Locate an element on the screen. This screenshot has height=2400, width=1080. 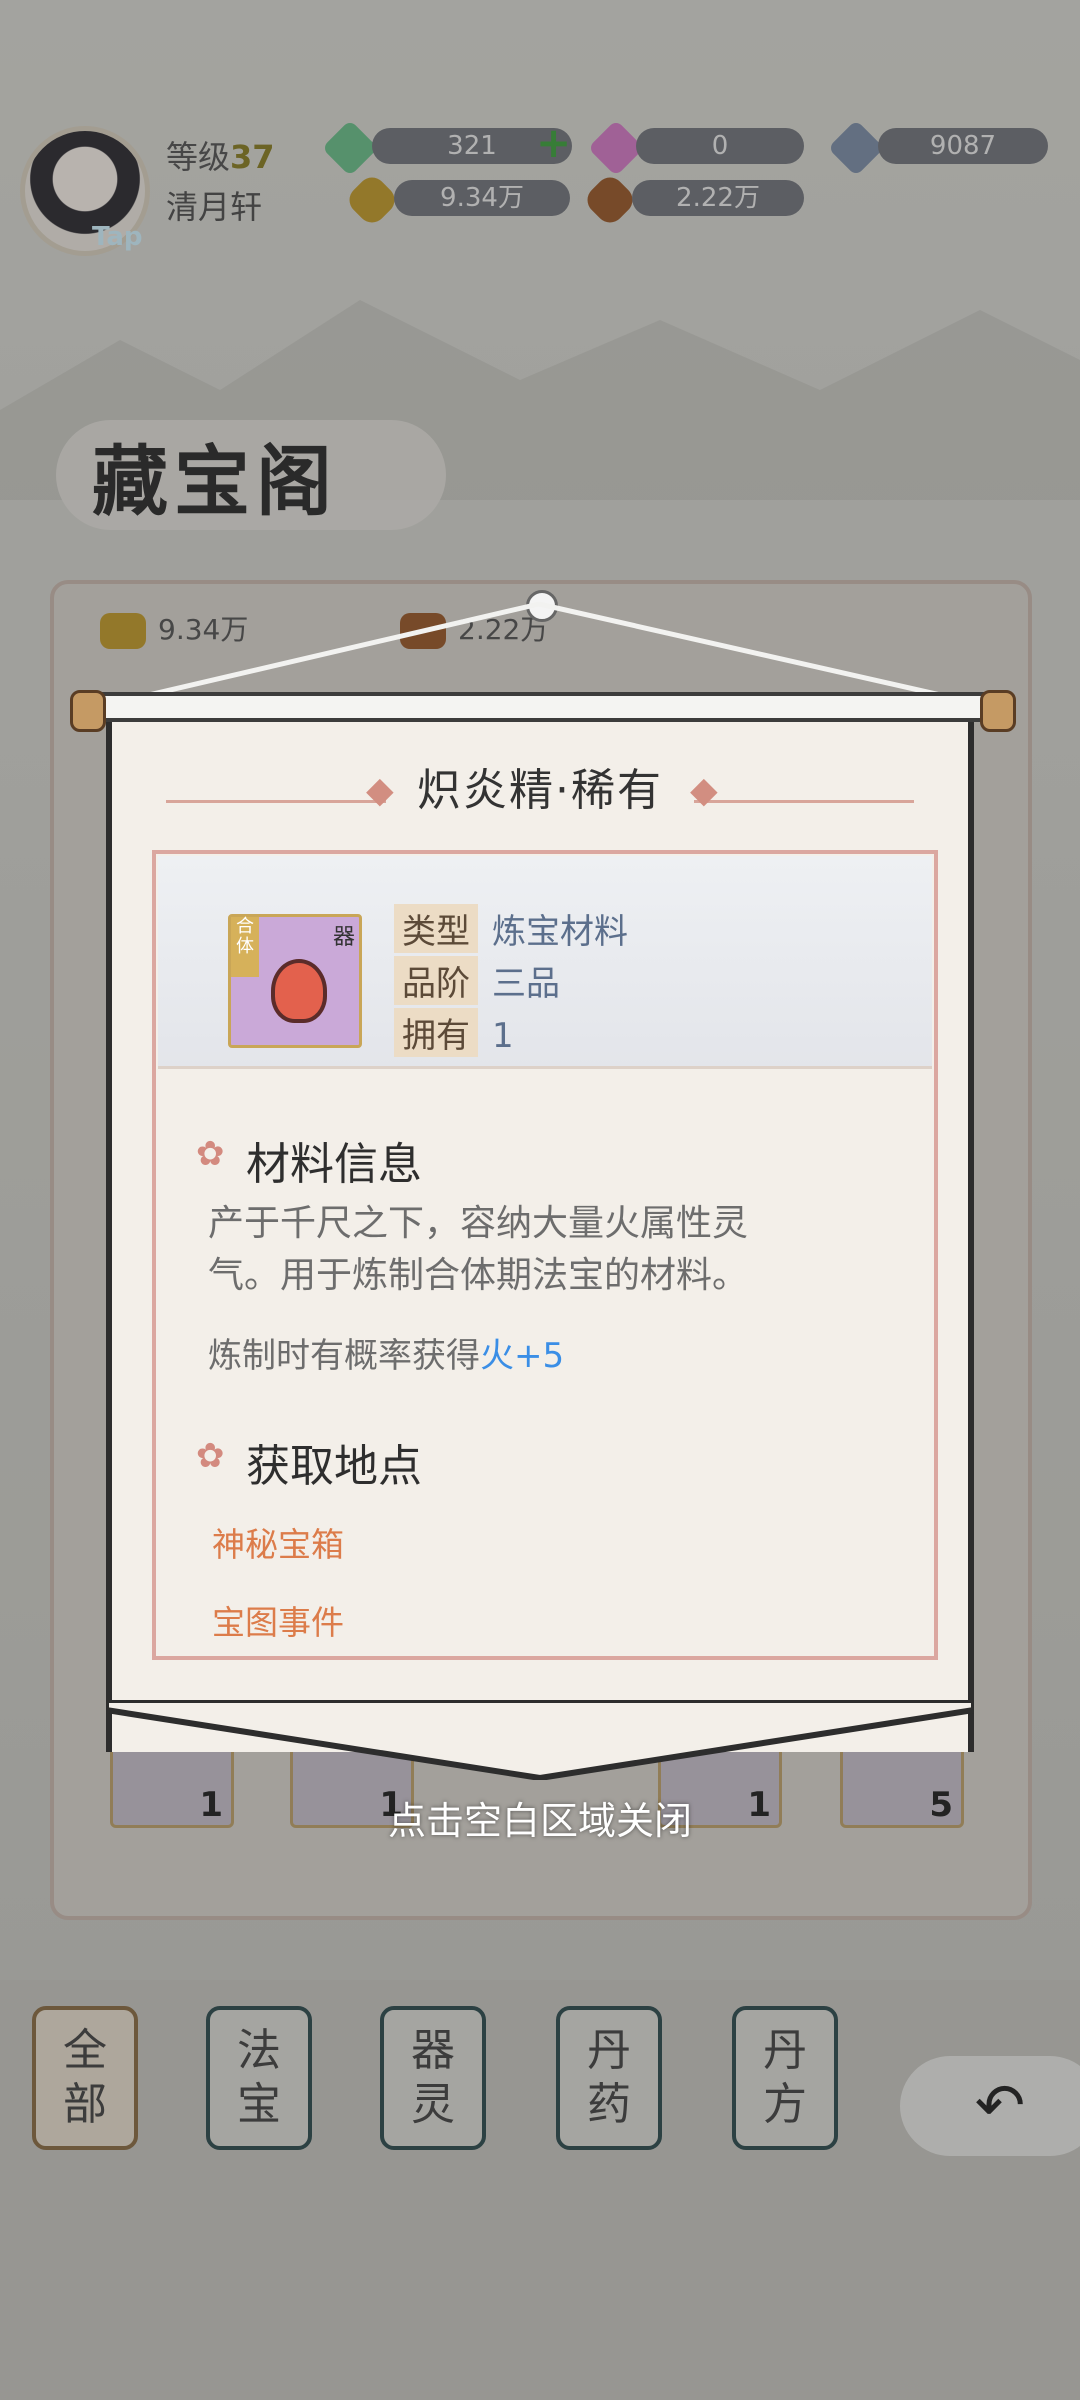
refine-chance: 炼制时有概率获得火+5 is located at coordinates (386, 1352).